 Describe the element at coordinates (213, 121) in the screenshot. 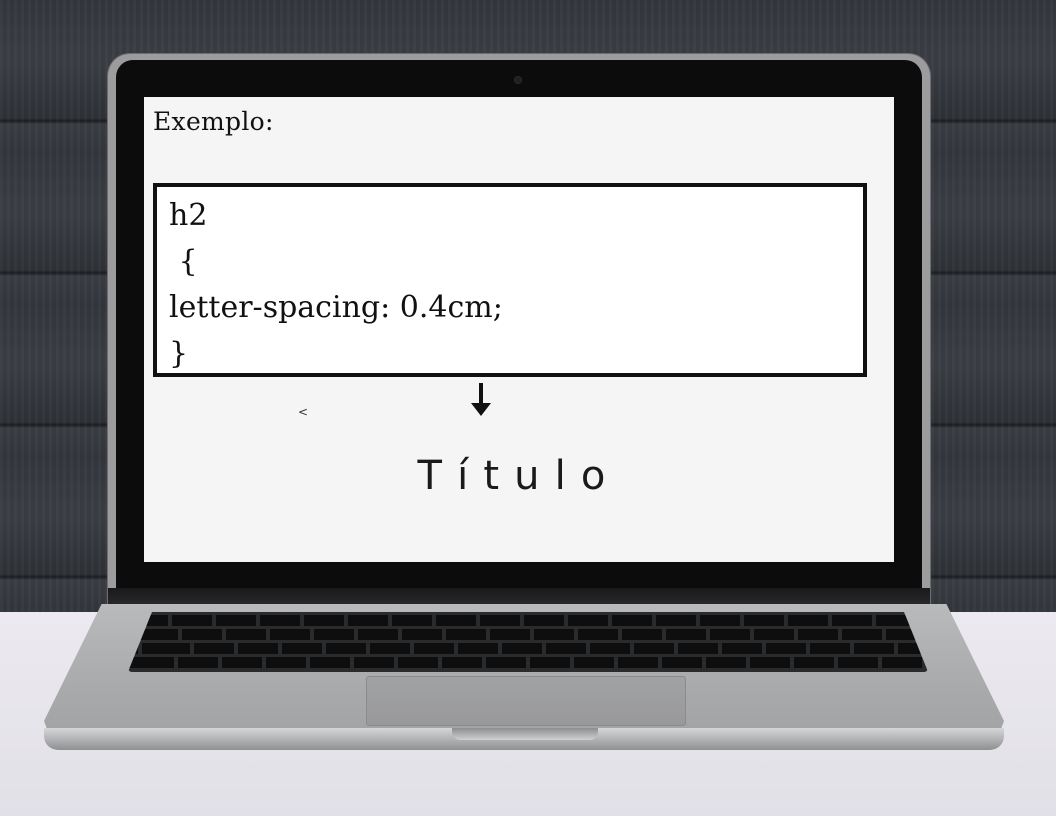

I see `example-label: Exemplo:` at that location.